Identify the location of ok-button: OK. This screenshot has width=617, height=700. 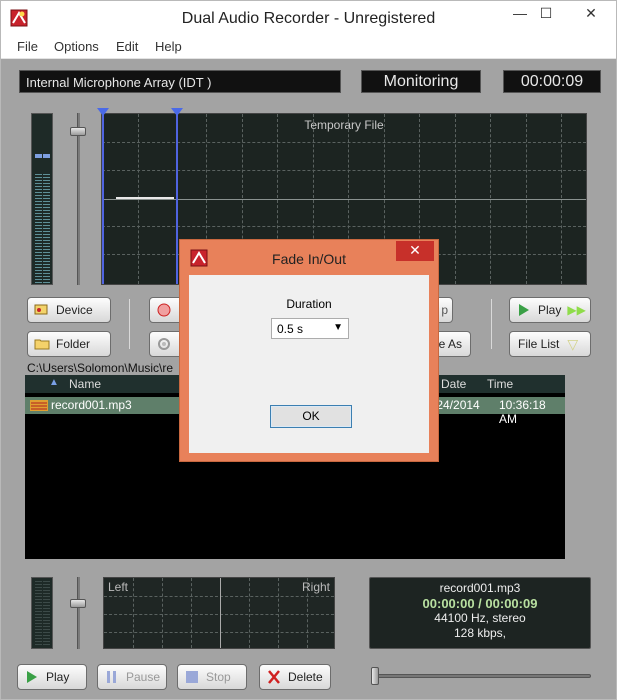
(311, 416).